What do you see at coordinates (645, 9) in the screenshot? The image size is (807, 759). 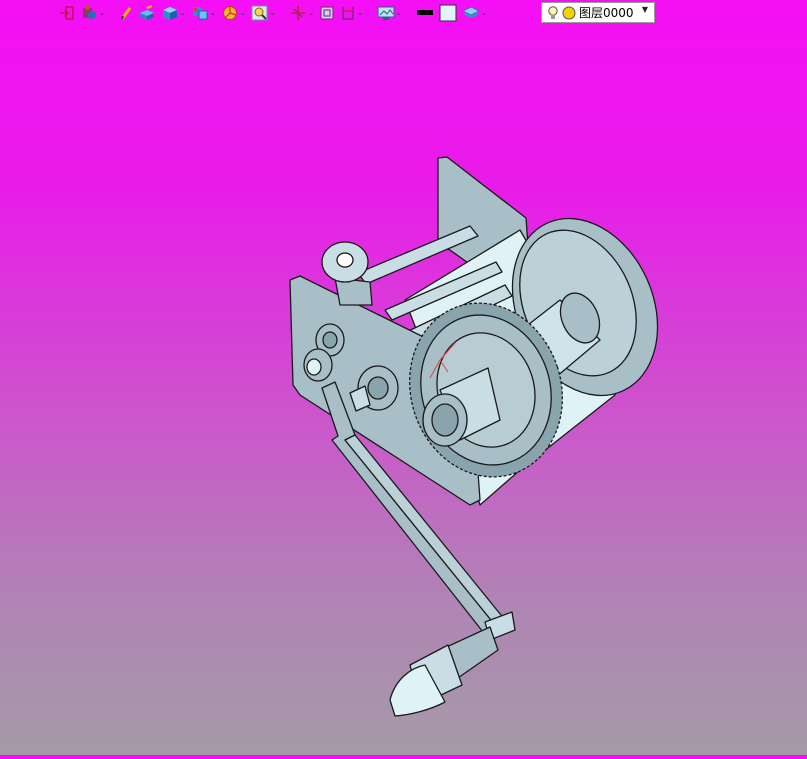 I see `dropdown-arrow-icon: ▼` at bounding box center [645, 9].